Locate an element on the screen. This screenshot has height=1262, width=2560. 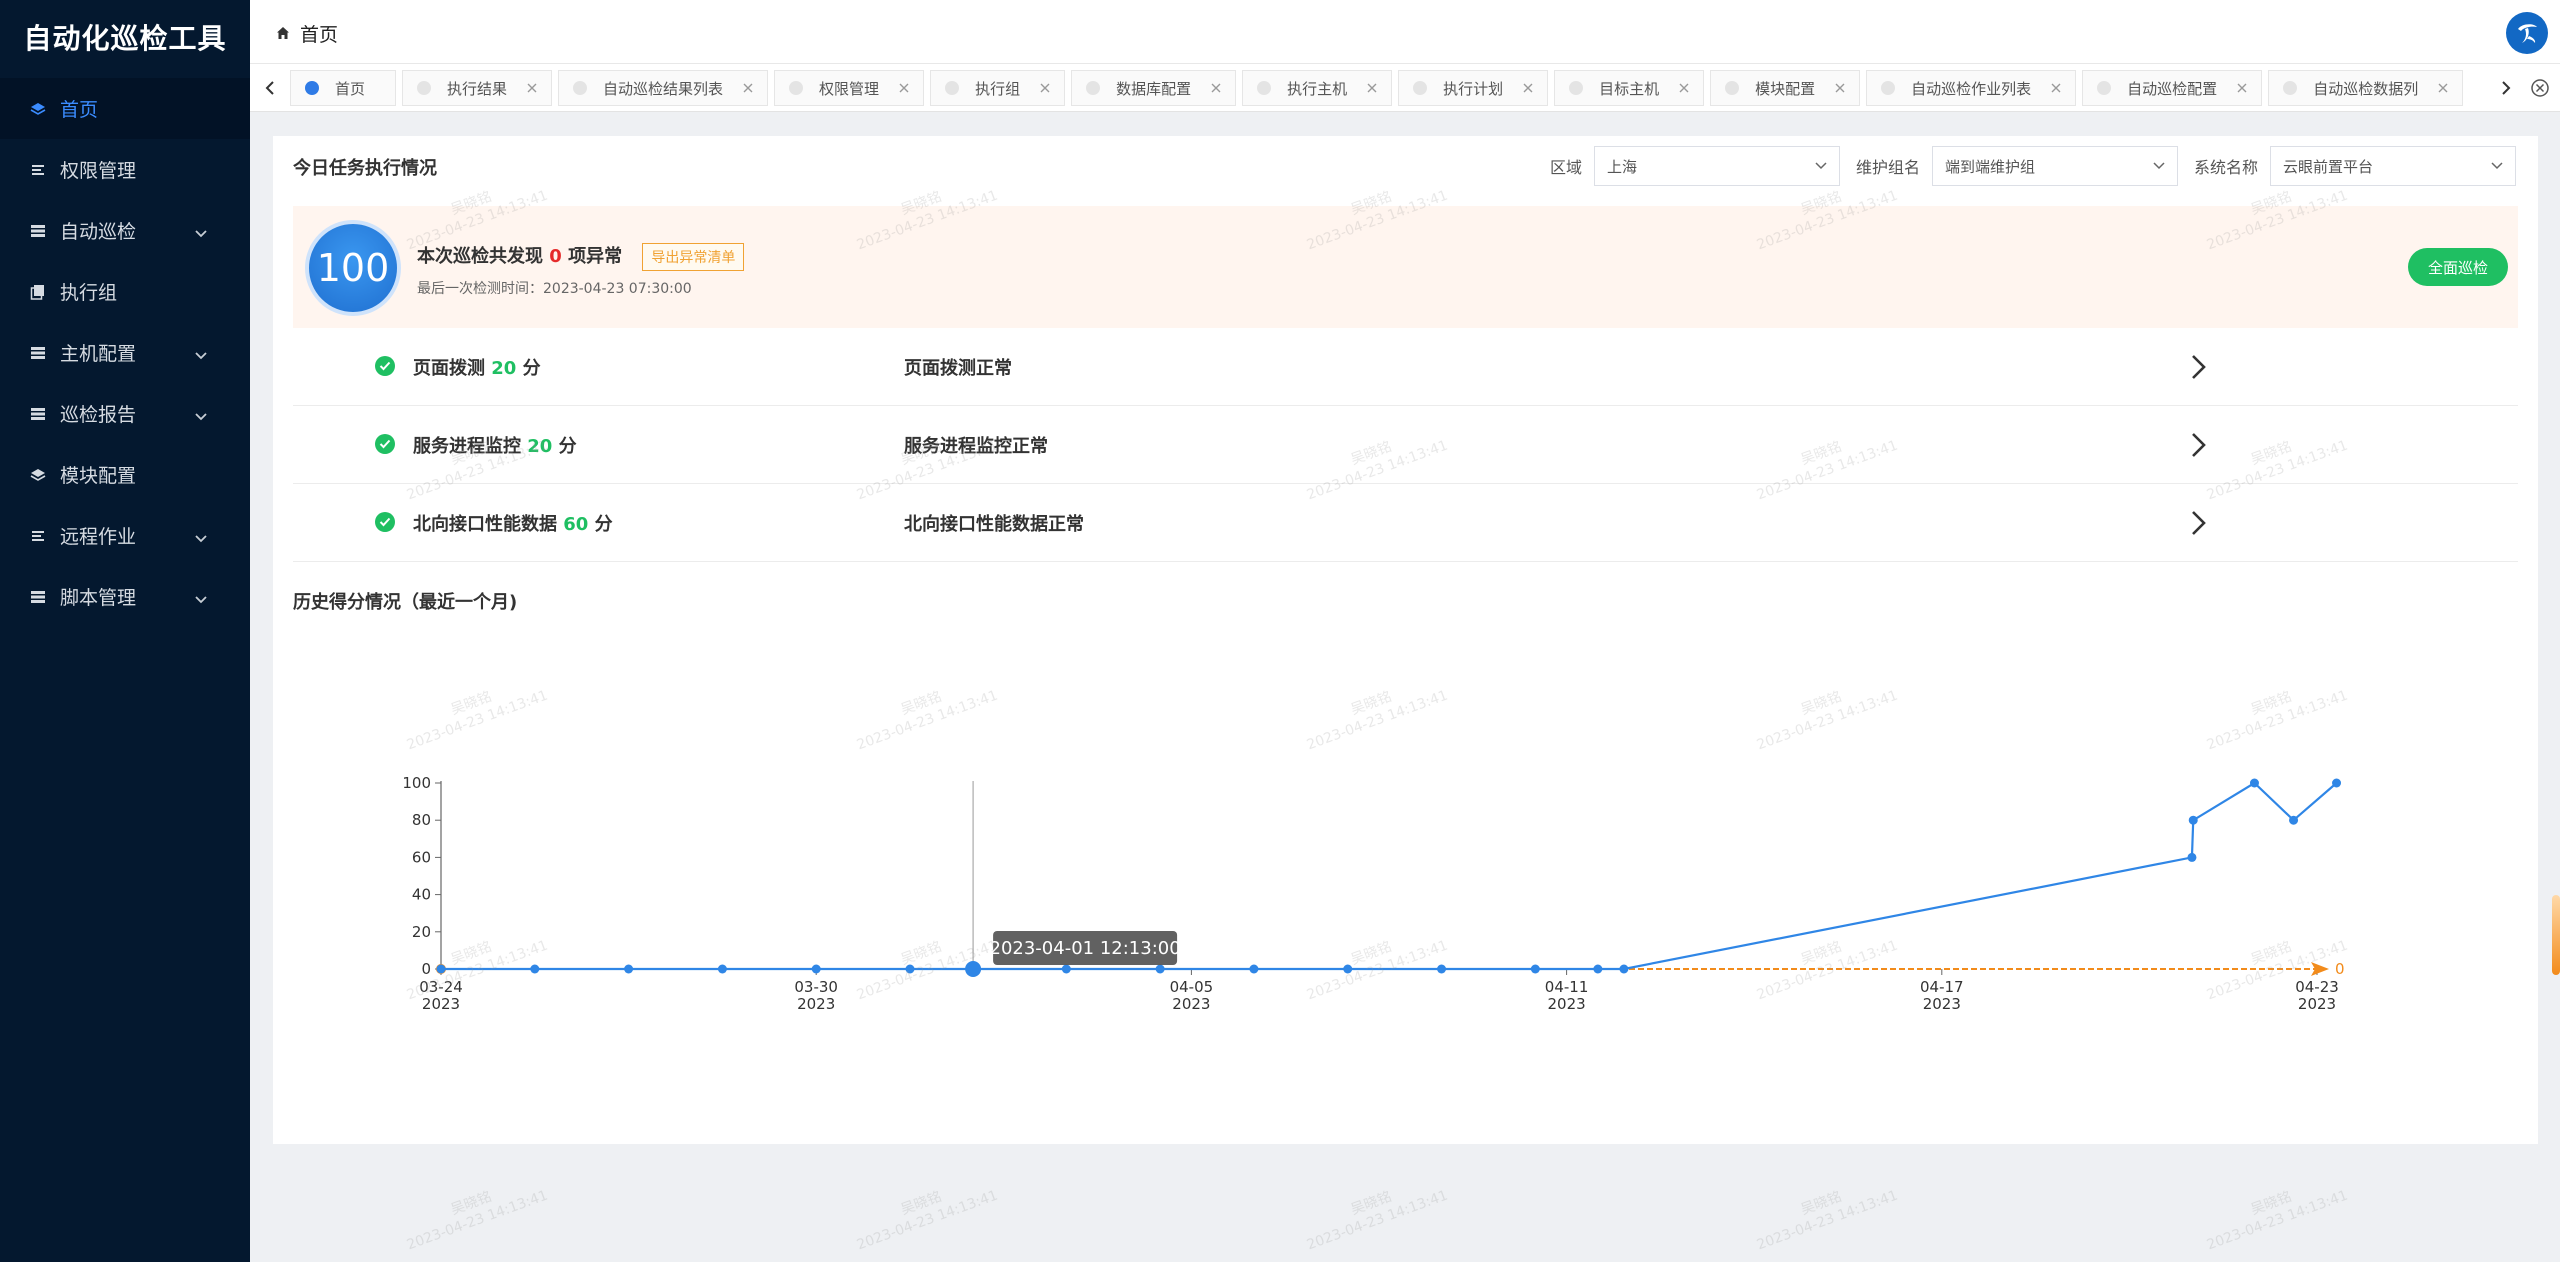
tab: 目标主机 is located at coordinates (1629, 88).